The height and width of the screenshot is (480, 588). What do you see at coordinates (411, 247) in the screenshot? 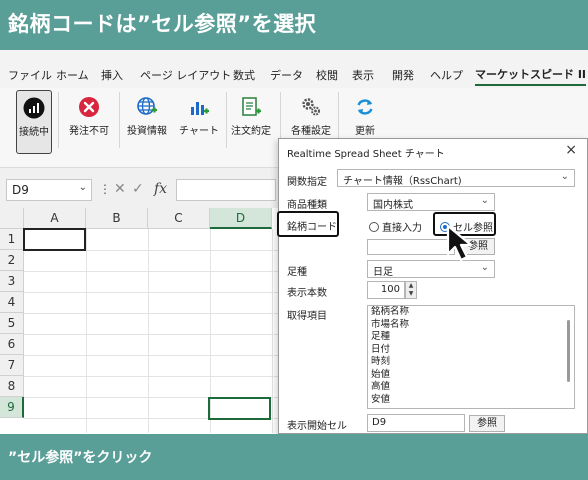
I see `code-input` at bounding box center [411, 247].